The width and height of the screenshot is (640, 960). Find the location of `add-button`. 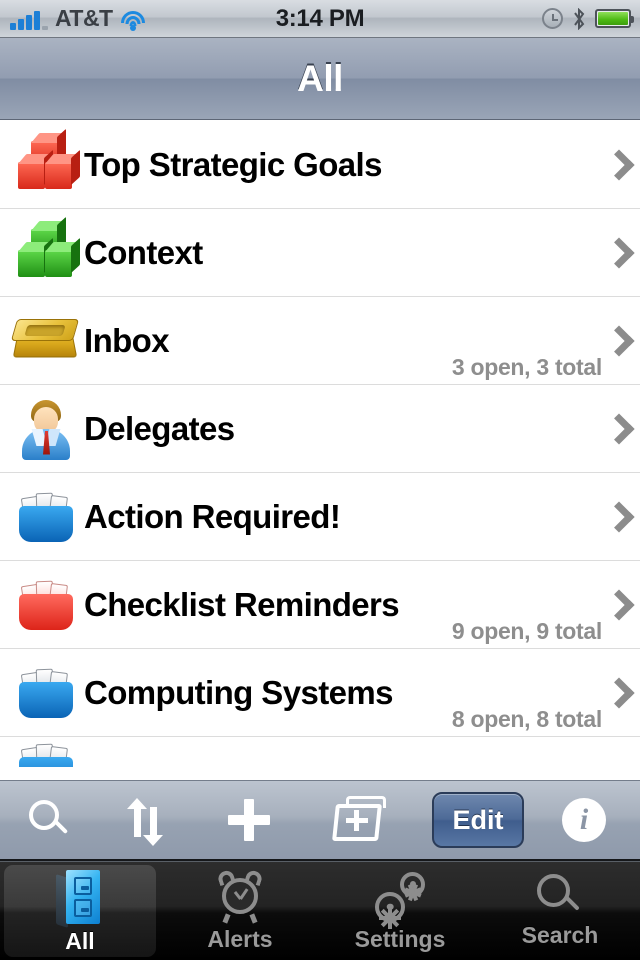

add-button is located at coordinates (249, 820).